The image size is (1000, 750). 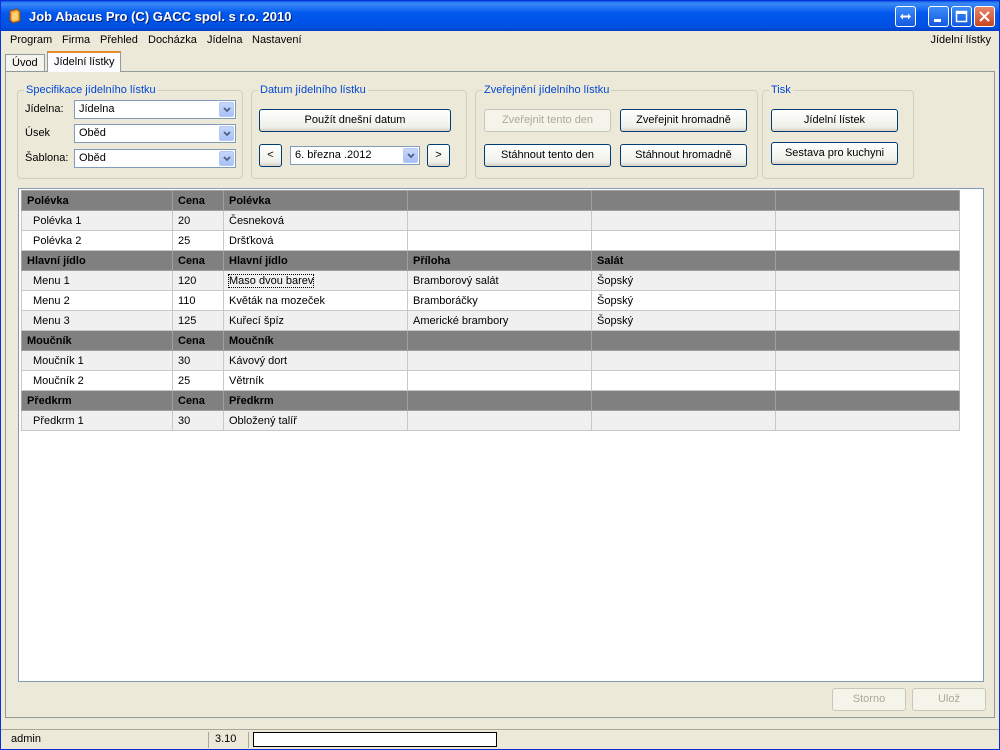 I want to click on table-cell: Moučník 2, so click(x=97, y=380).